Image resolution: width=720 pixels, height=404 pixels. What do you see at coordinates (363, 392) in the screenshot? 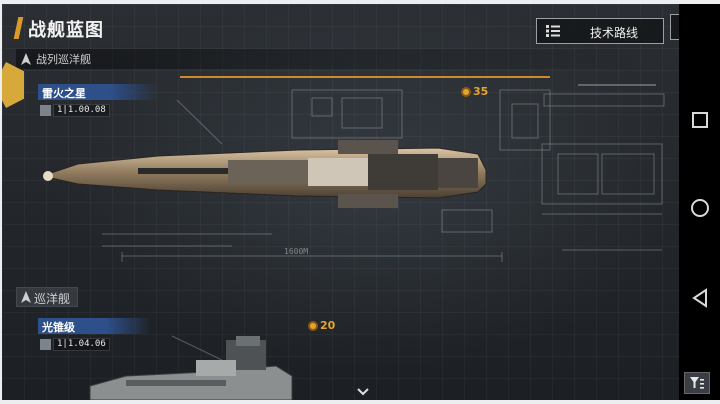
I see `chevron-down-icon` at bounding box center [363, 392].